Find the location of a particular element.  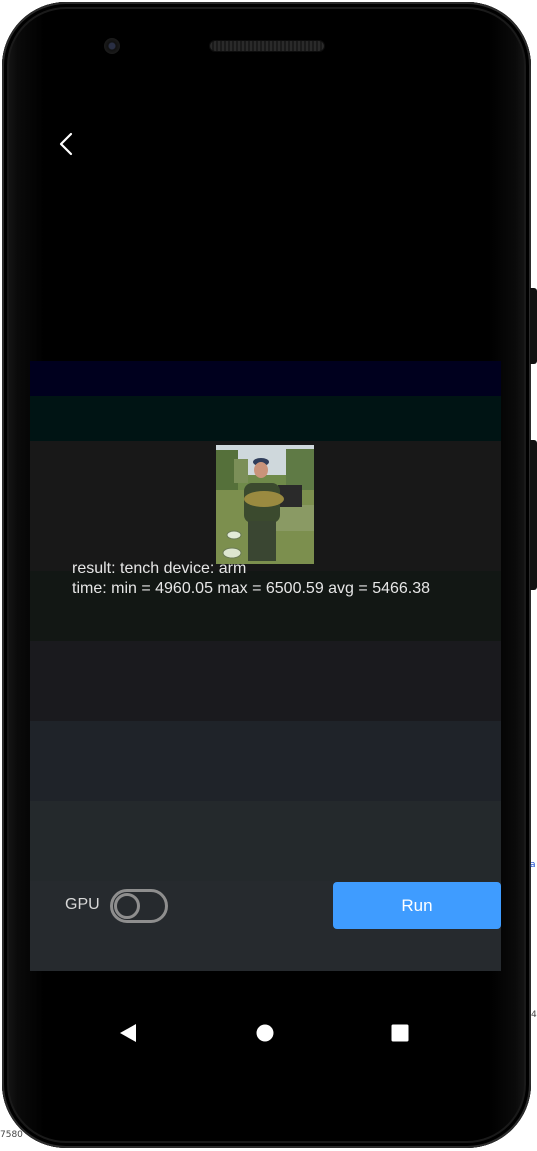

toggle-knob is located at coordinates (127, 906).